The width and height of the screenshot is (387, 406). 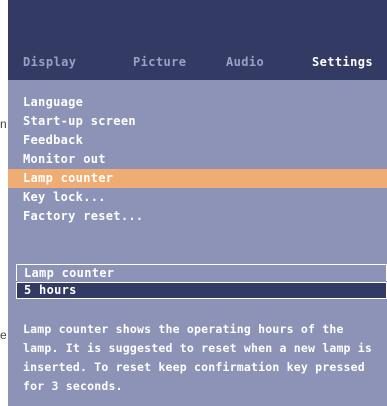 I want to click on tab-display: Display, so click(x=49, y=62).